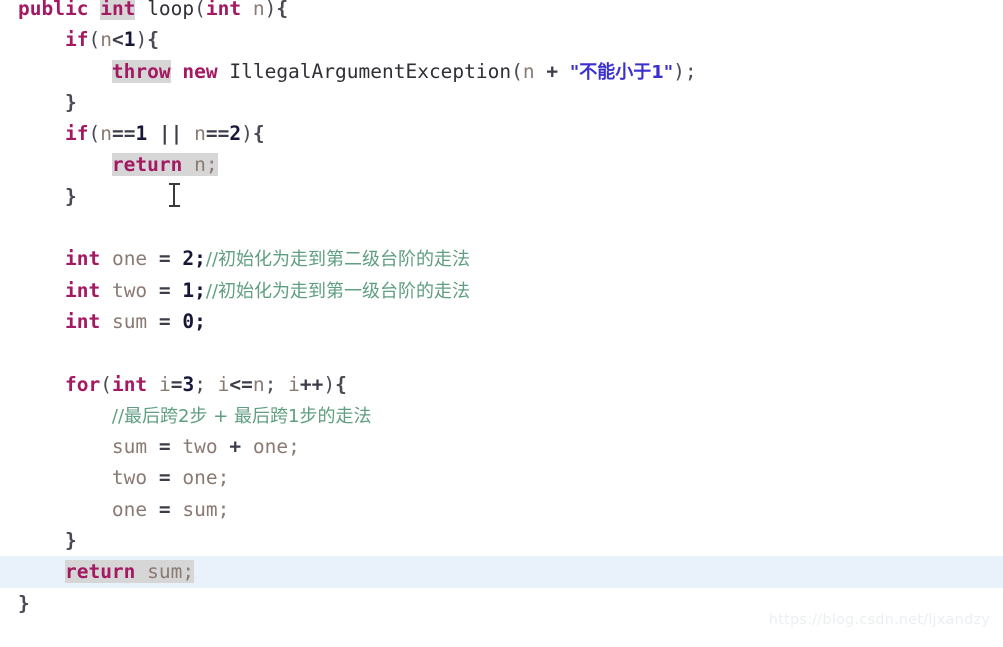 The image size is (1003, 647). I want to click on token-operator-lte: <=, so click(241, 384).